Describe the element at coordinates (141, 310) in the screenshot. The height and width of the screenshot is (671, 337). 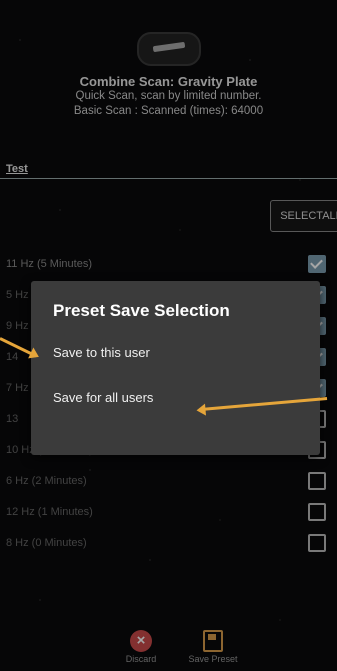
I see `dialog-title: Preset Save Selection` at that location.